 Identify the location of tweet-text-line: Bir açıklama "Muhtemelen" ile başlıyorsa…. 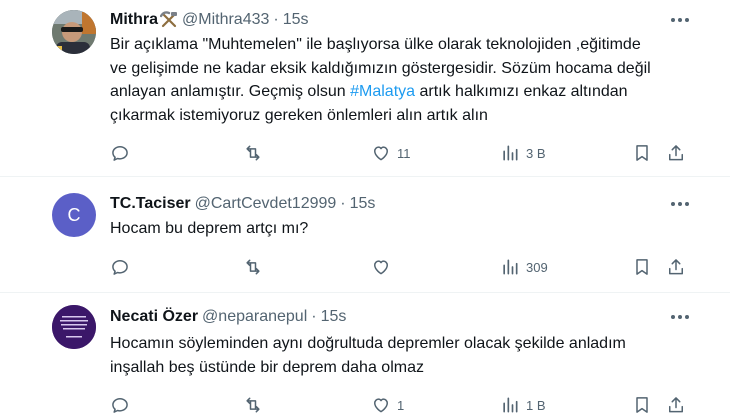
(375, 44).